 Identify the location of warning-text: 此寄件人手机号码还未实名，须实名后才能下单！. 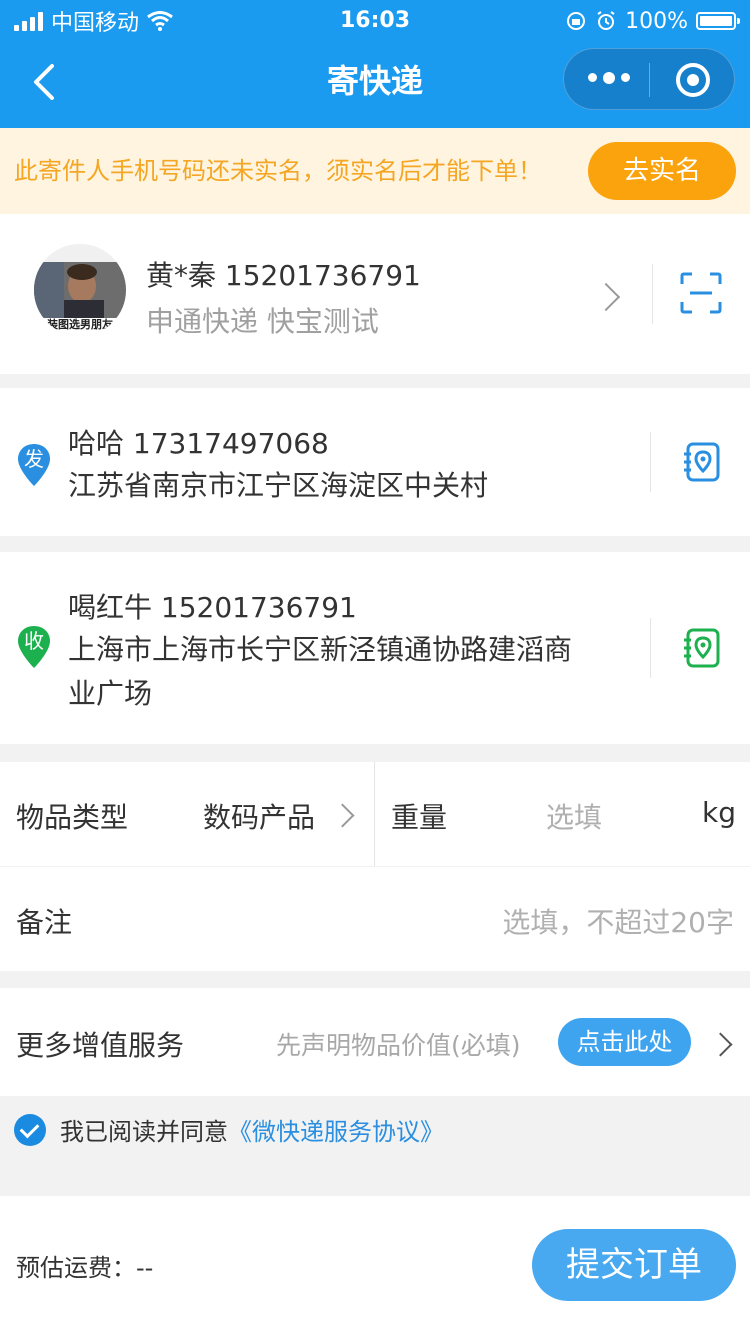
(278, 171).